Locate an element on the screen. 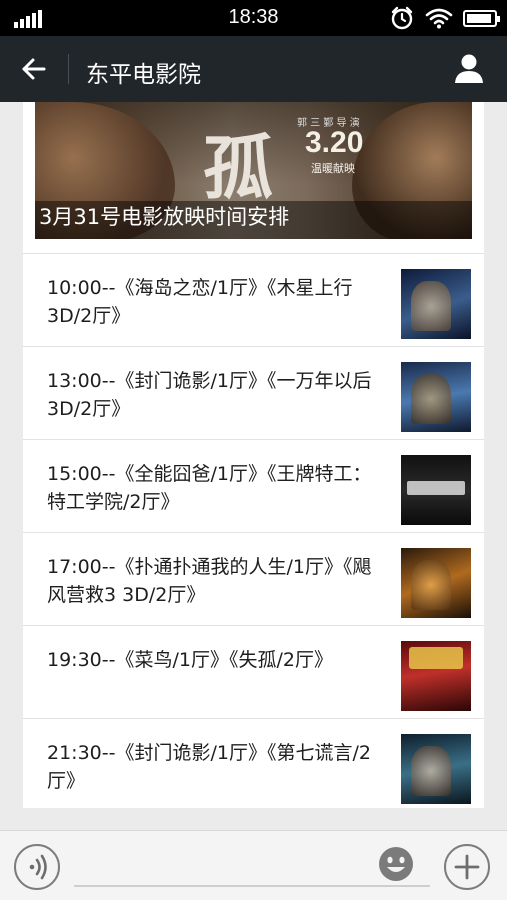 The width and height of the screenshot is (507, 900). voice-icon is located at coordinates (38, 867).